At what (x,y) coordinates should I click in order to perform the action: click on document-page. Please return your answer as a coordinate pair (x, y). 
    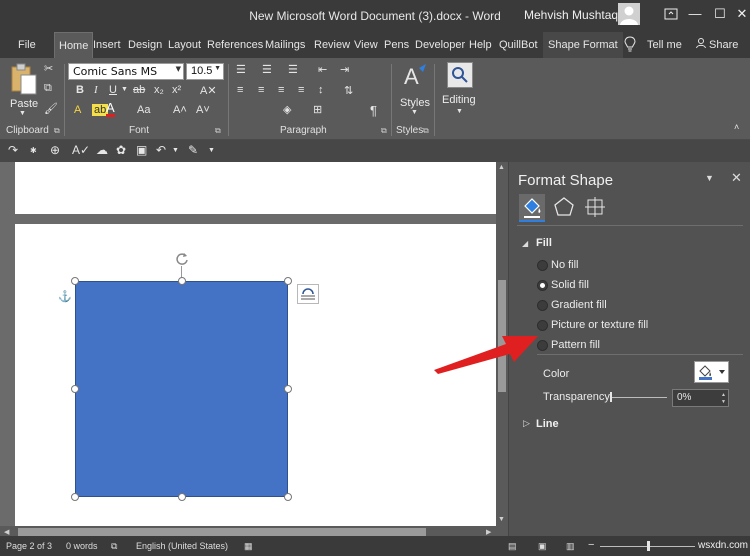
    Looking at the image, I should click on (255, 188).